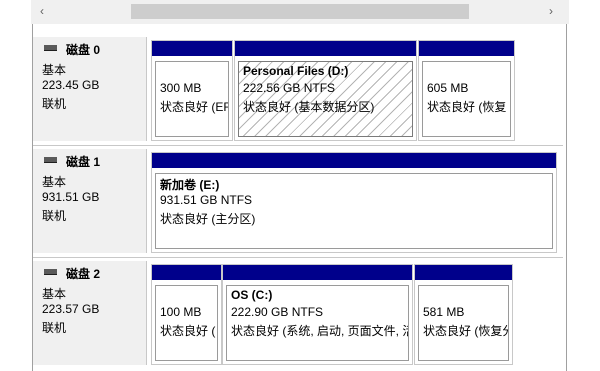  What do you see at coordinates (190, 185) in the screenshot?
I see `partition-title: 新加卷 (E:)` at bounding box center [190, 185].